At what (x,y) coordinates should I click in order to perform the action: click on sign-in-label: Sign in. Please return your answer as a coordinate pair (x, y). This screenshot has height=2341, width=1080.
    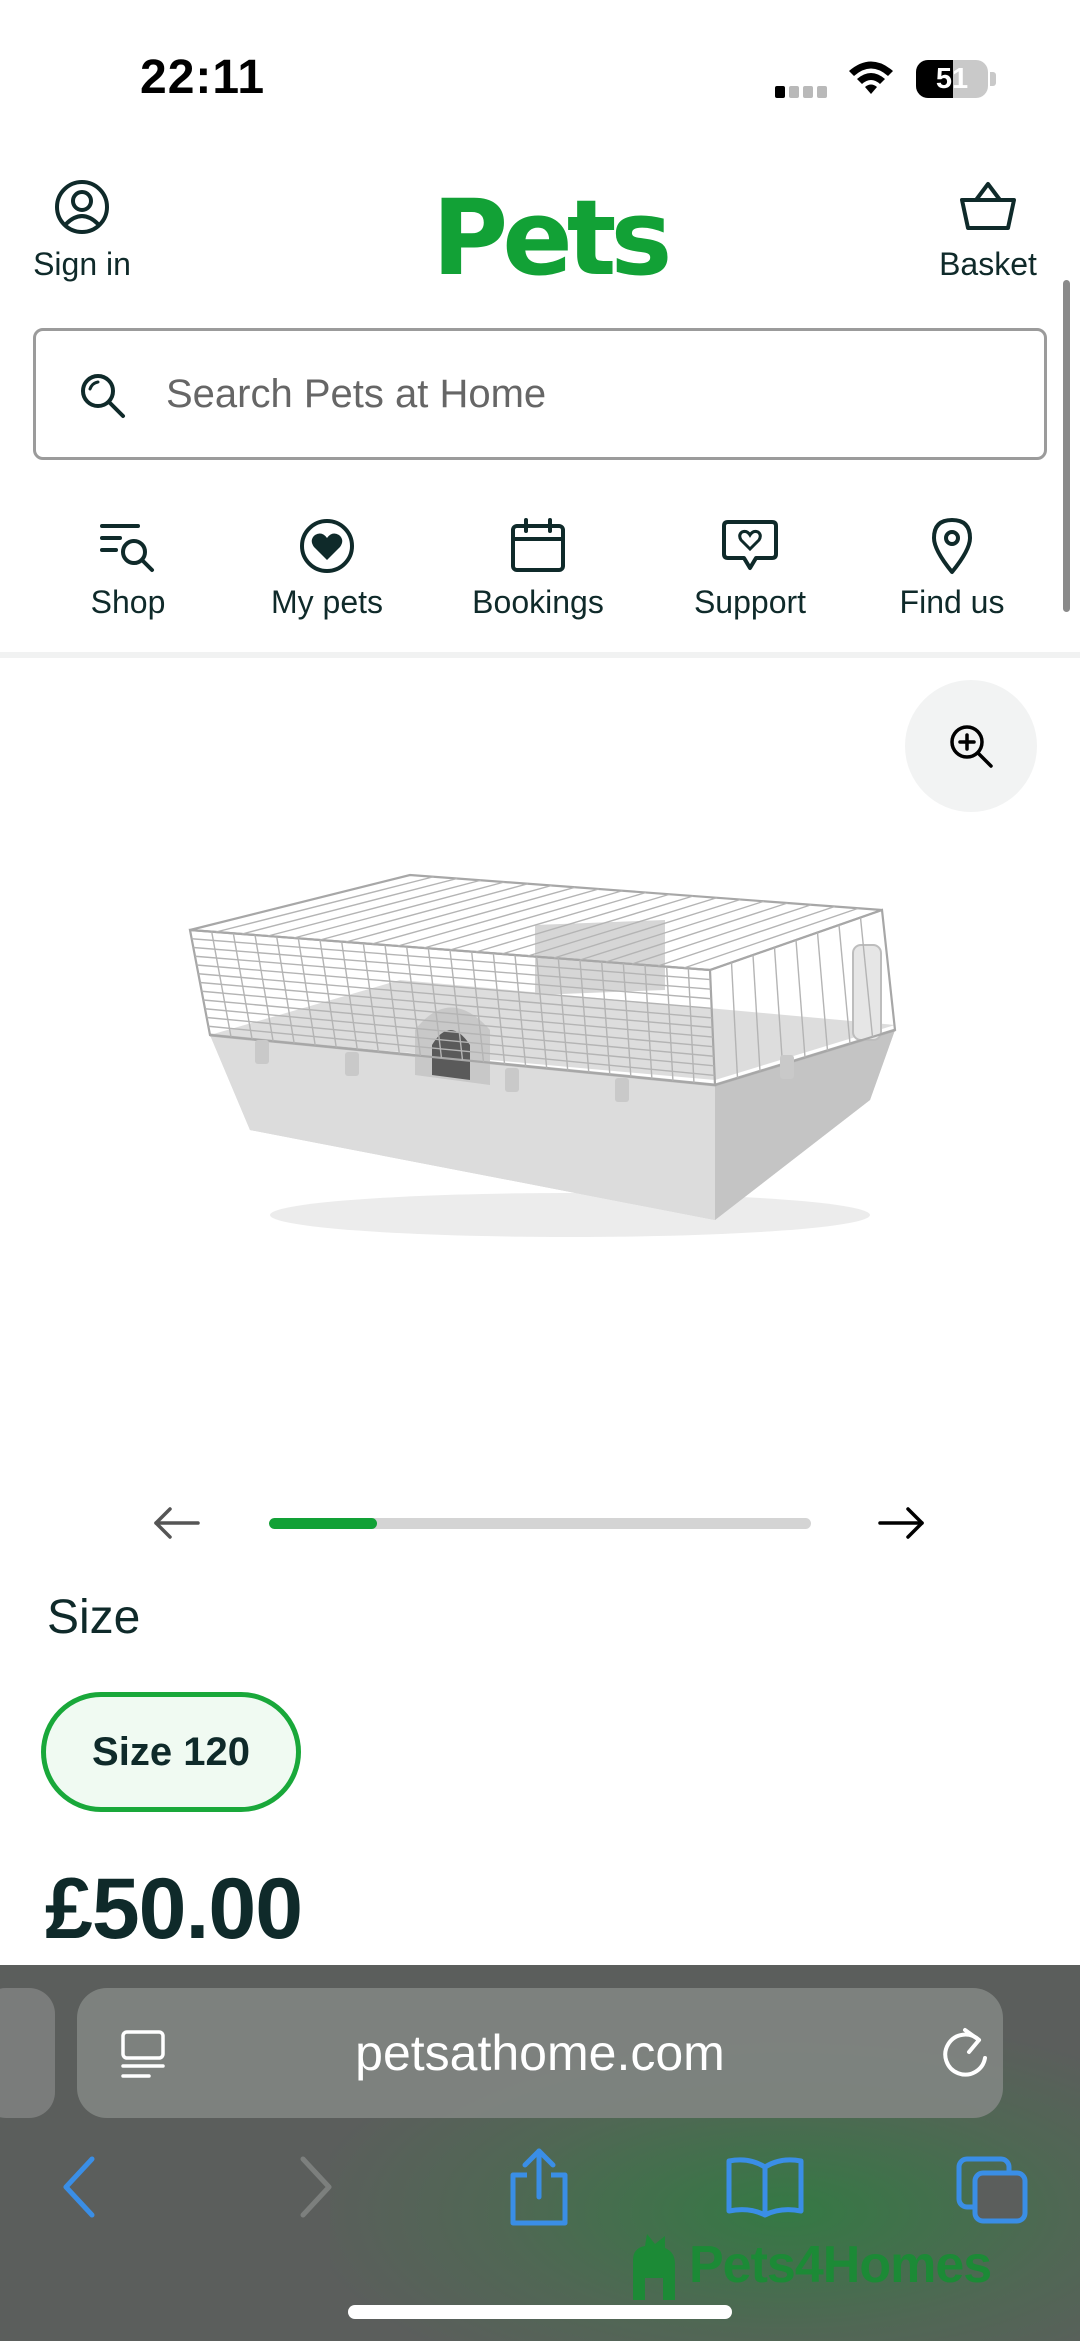
    Looking at the image, I should click on (82, 264).